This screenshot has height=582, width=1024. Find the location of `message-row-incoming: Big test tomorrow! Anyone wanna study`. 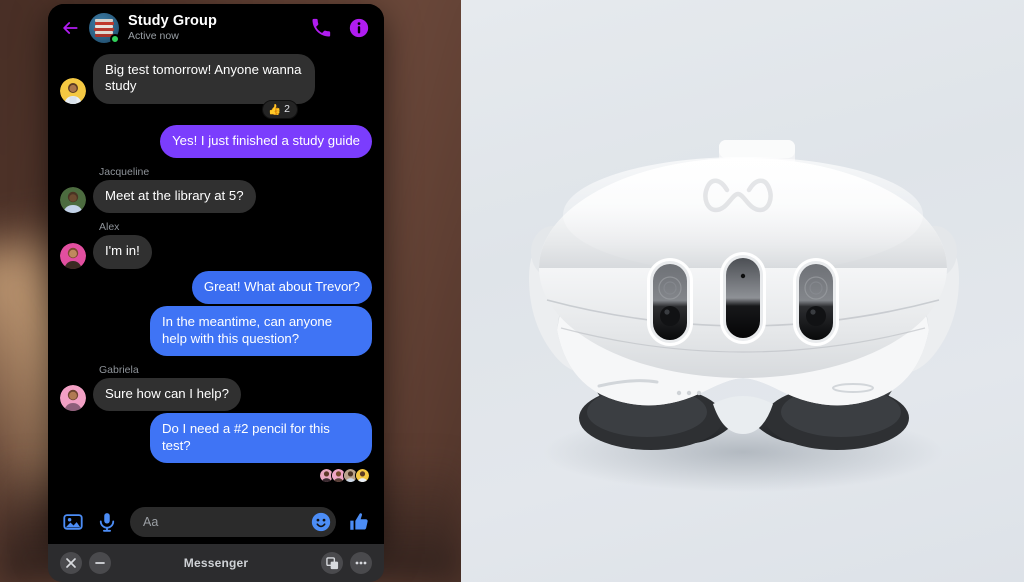

message-row-incoming: Big test tomorrow! Anyone wanna study is located at coordinates (216, 79).